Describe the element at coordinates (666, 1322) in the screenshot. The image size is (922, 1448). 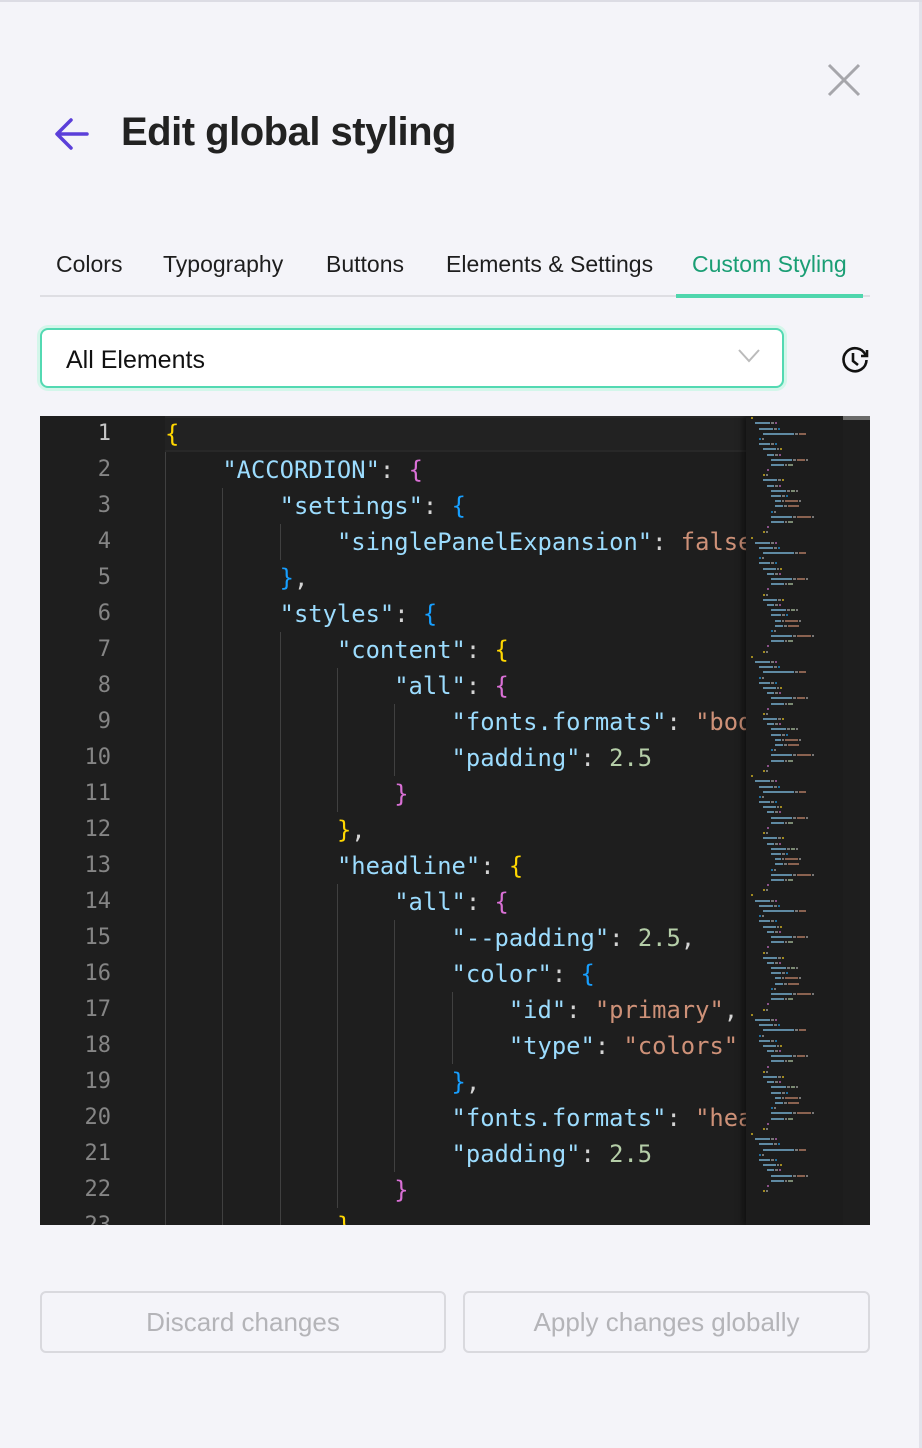
I see `apply-changes-button: Apply changes globally` at that location.